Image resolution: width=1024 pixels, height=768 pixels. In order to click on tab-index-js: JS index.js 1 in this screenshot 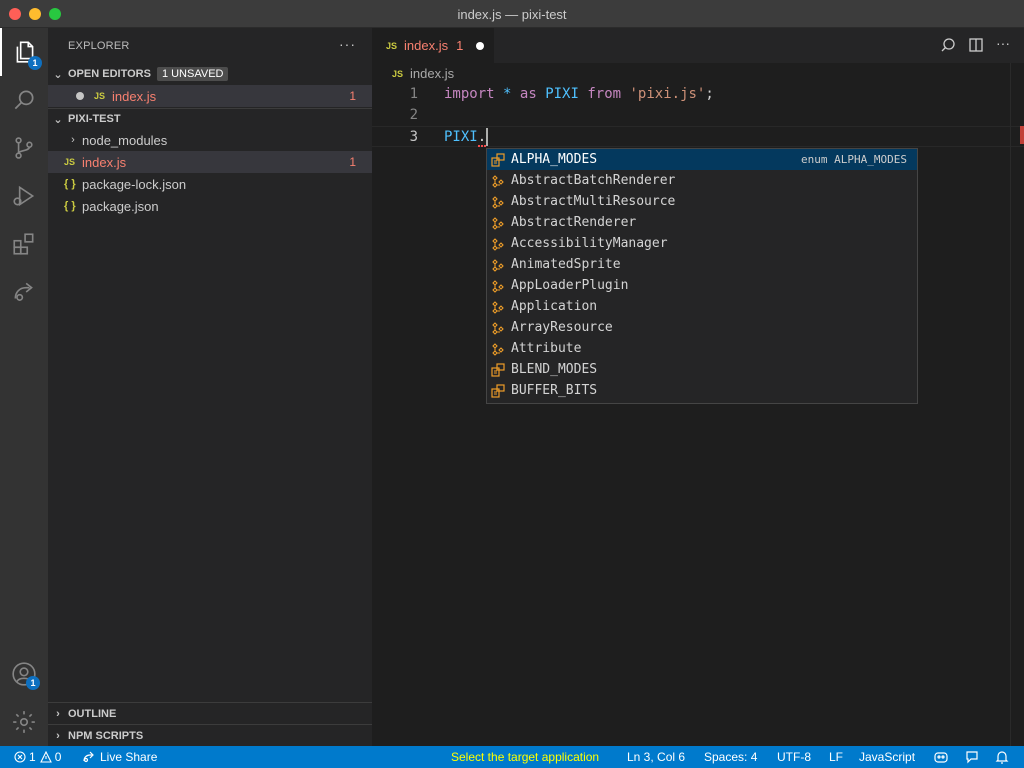, I will do `click(433, 45)`.